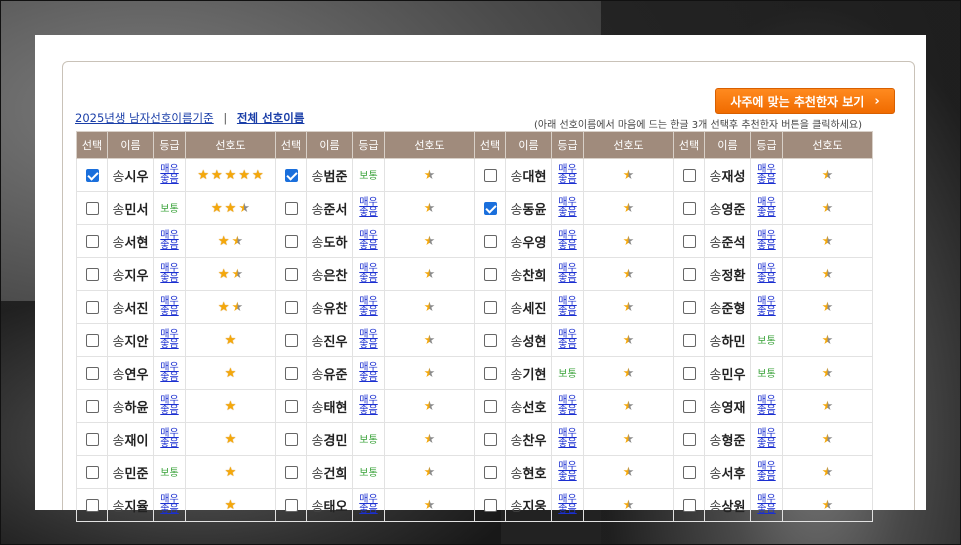 This screenshot has height=545, width=961. I want to click on header-select: 선택, so click(490, 145).